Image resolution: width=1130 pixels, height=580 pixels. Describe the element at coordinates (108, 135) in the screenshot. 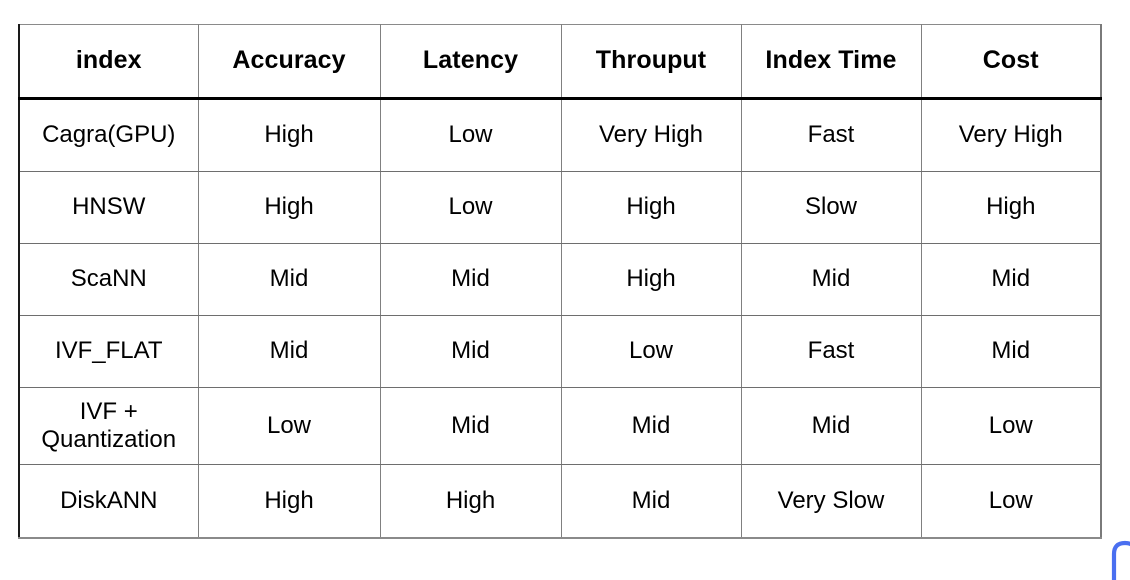

I see `cell-index: Cagra(GPU)` at that location.